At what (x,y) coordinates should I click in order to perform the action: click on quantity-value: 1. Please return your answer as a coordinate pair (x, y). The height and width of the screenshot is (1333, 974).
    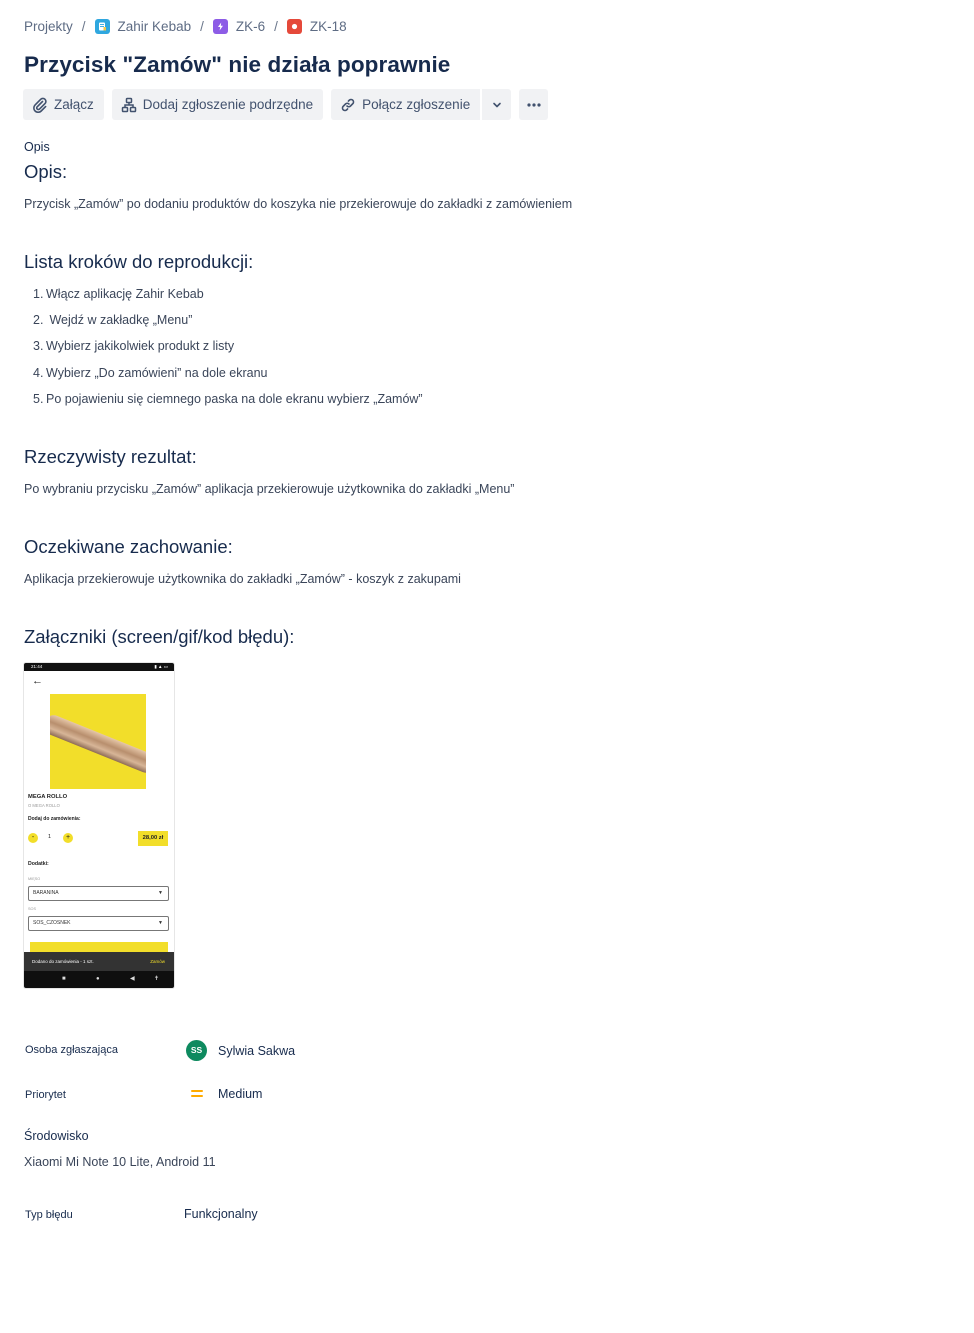
    Looking at the image, I should click on (50, 837).